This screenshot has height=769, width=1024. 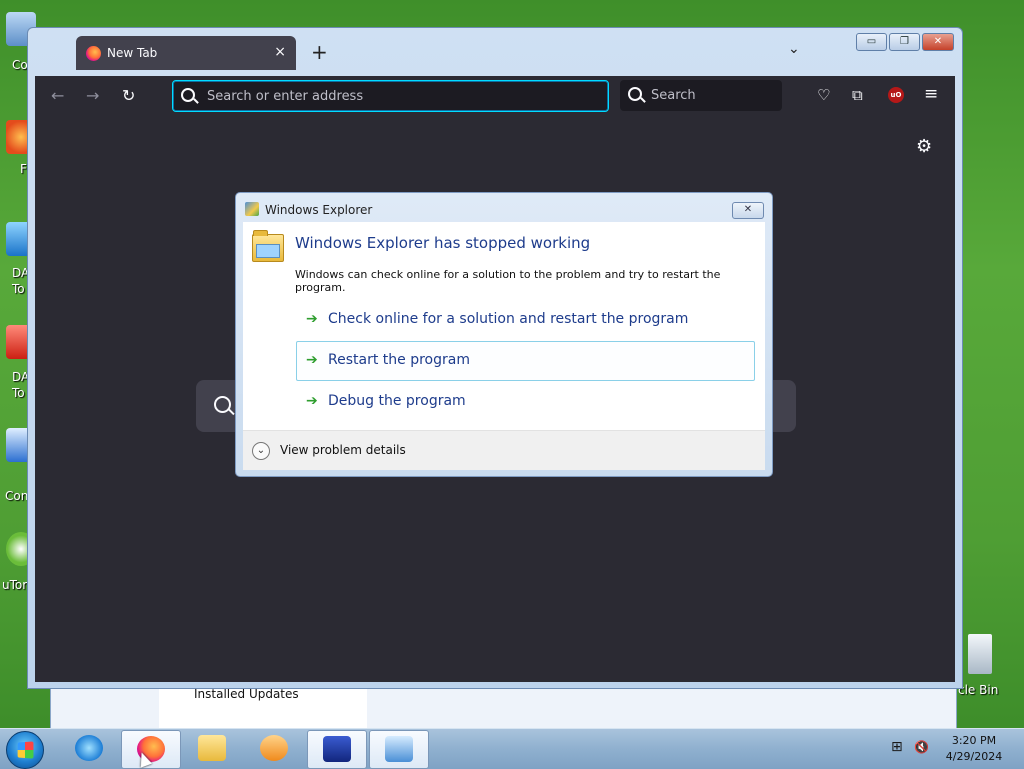 What do you see at coordinates (319, 210) in the screenshot?
I see `dialog-title: Windows Explorer` at bounding box center [319, 210].